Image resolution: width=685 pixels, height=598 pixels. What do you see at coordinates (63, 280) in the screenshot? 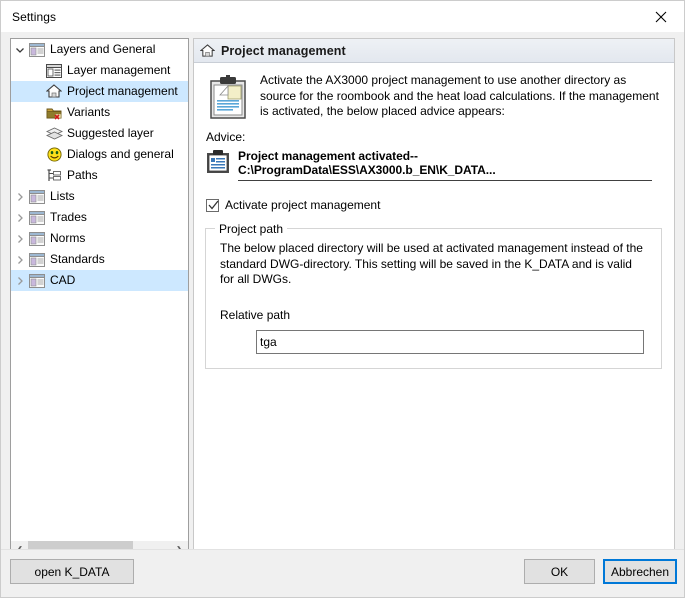
I see `tree-item-label: CAD` at bounding box center [63, 280].